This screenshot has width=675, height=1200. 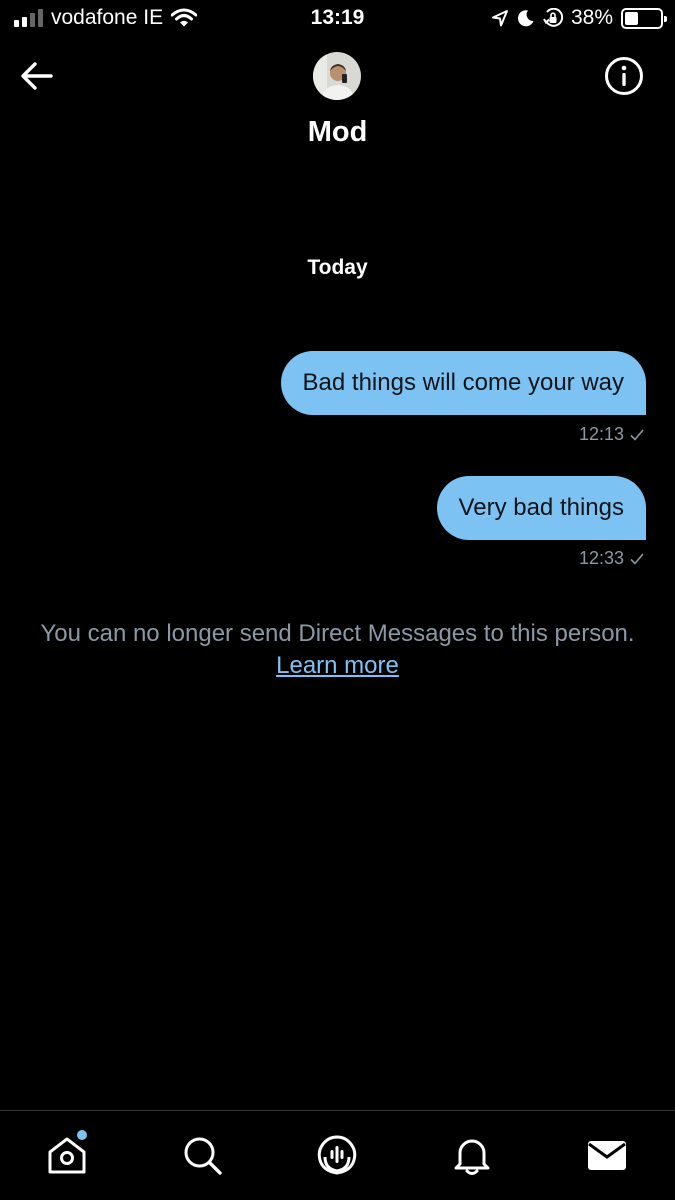 What do you see at coordinates (553, 17) in the screenshot?
I see `orientation-lock-icon` at bounding box center [553, 17].